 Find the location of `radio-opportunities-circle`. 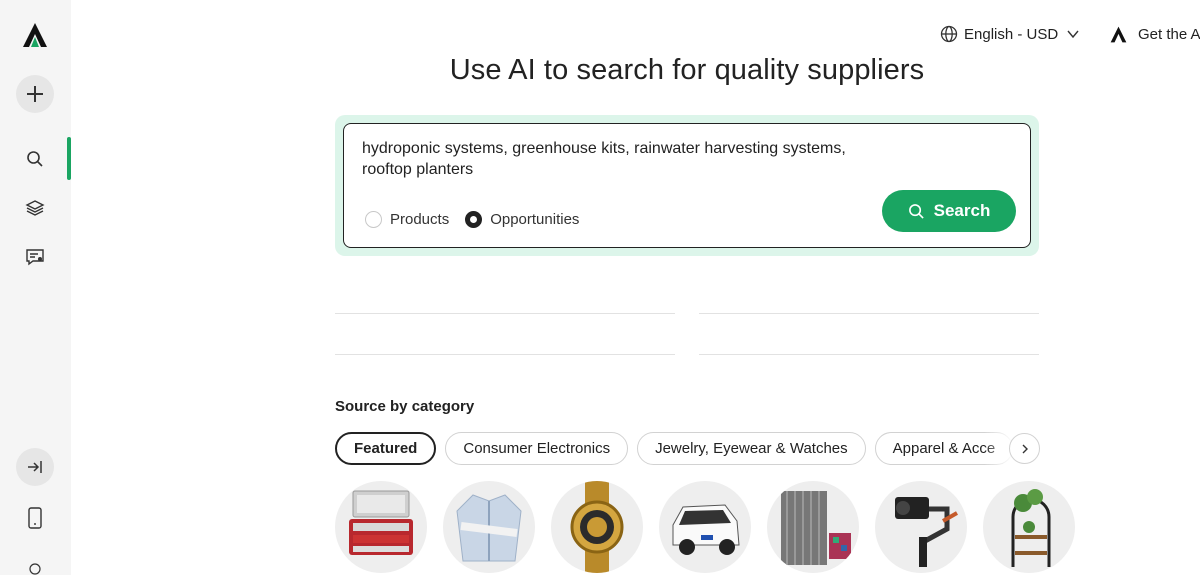

radio-opportunities-circle is located at coordinates (474, 219).